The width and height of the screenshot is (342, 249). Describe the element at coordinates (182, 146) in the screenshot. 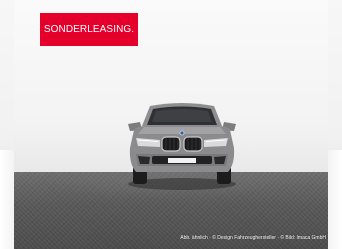

I see `car-front-image` at that location.